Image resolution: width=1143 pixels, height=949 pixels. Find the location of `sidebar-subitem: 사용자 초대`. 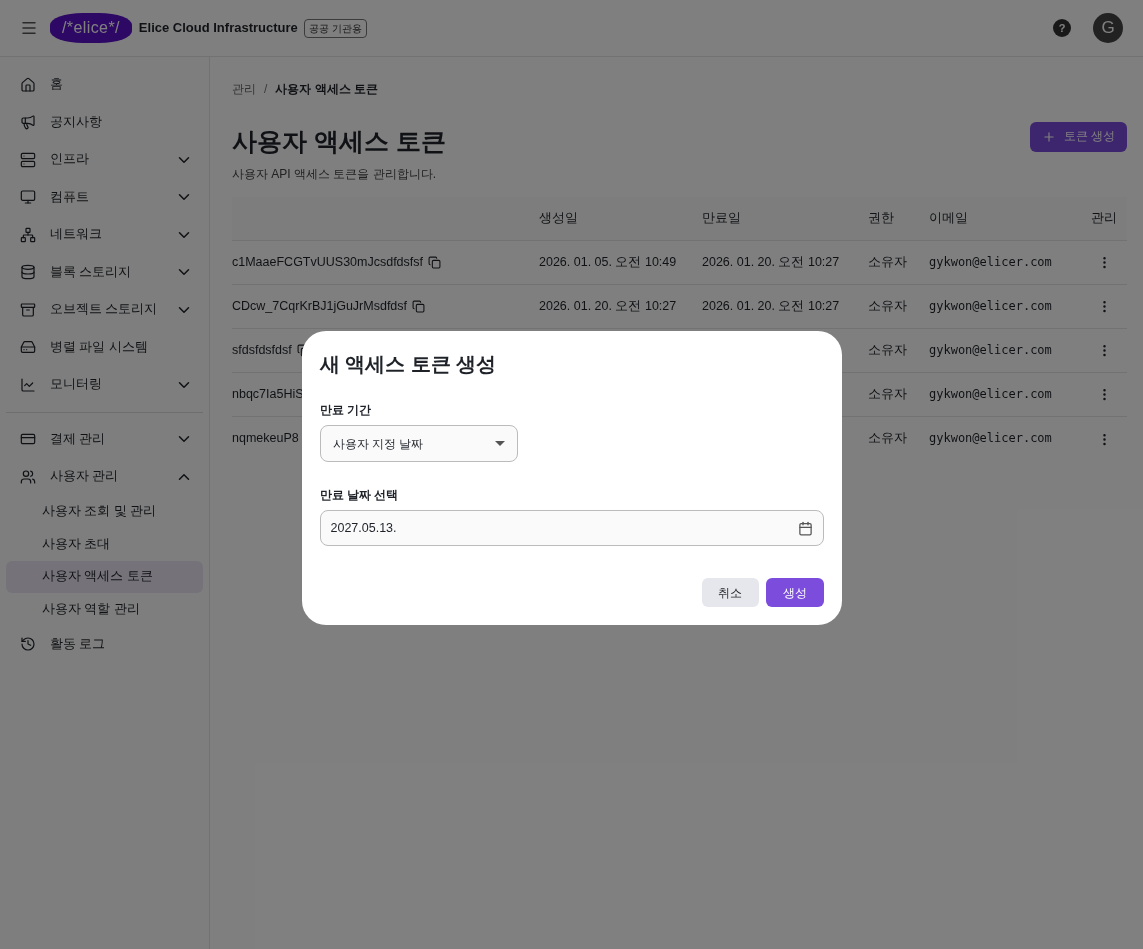

sidebar-subitem: 사용자 초대 is located at coordinates (104, 544).